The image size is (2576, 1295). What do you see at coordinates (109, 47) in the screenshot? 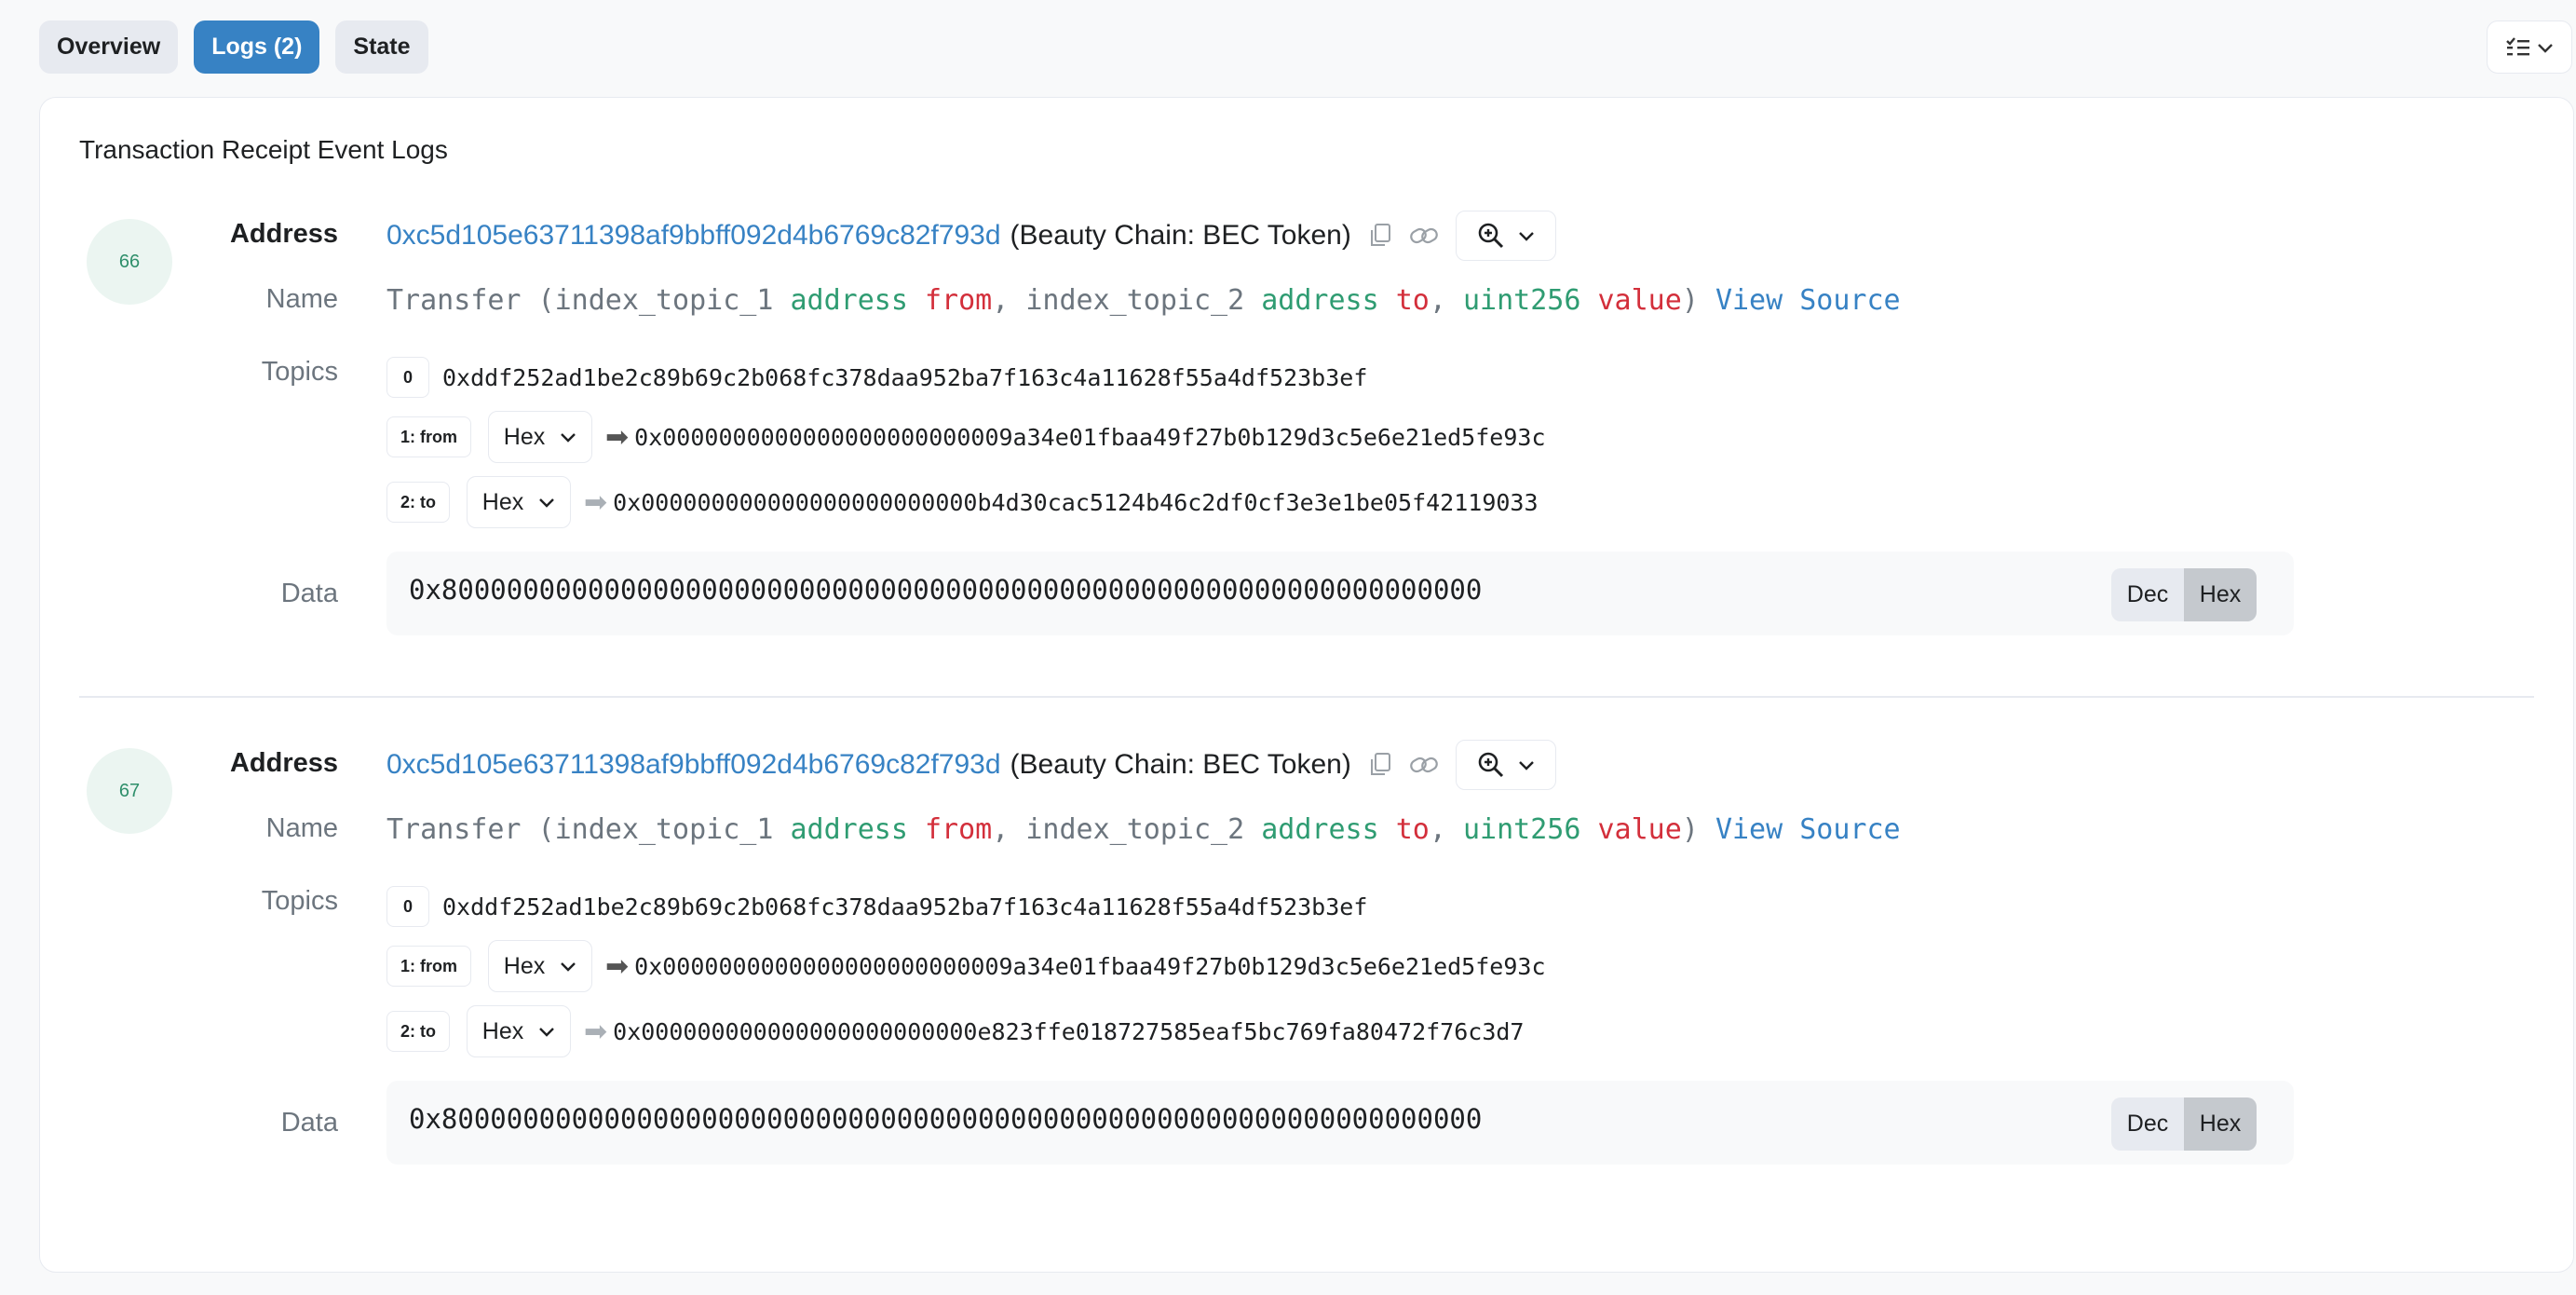
I see `tab-overview: Overview` at bounding box center [109, 47].